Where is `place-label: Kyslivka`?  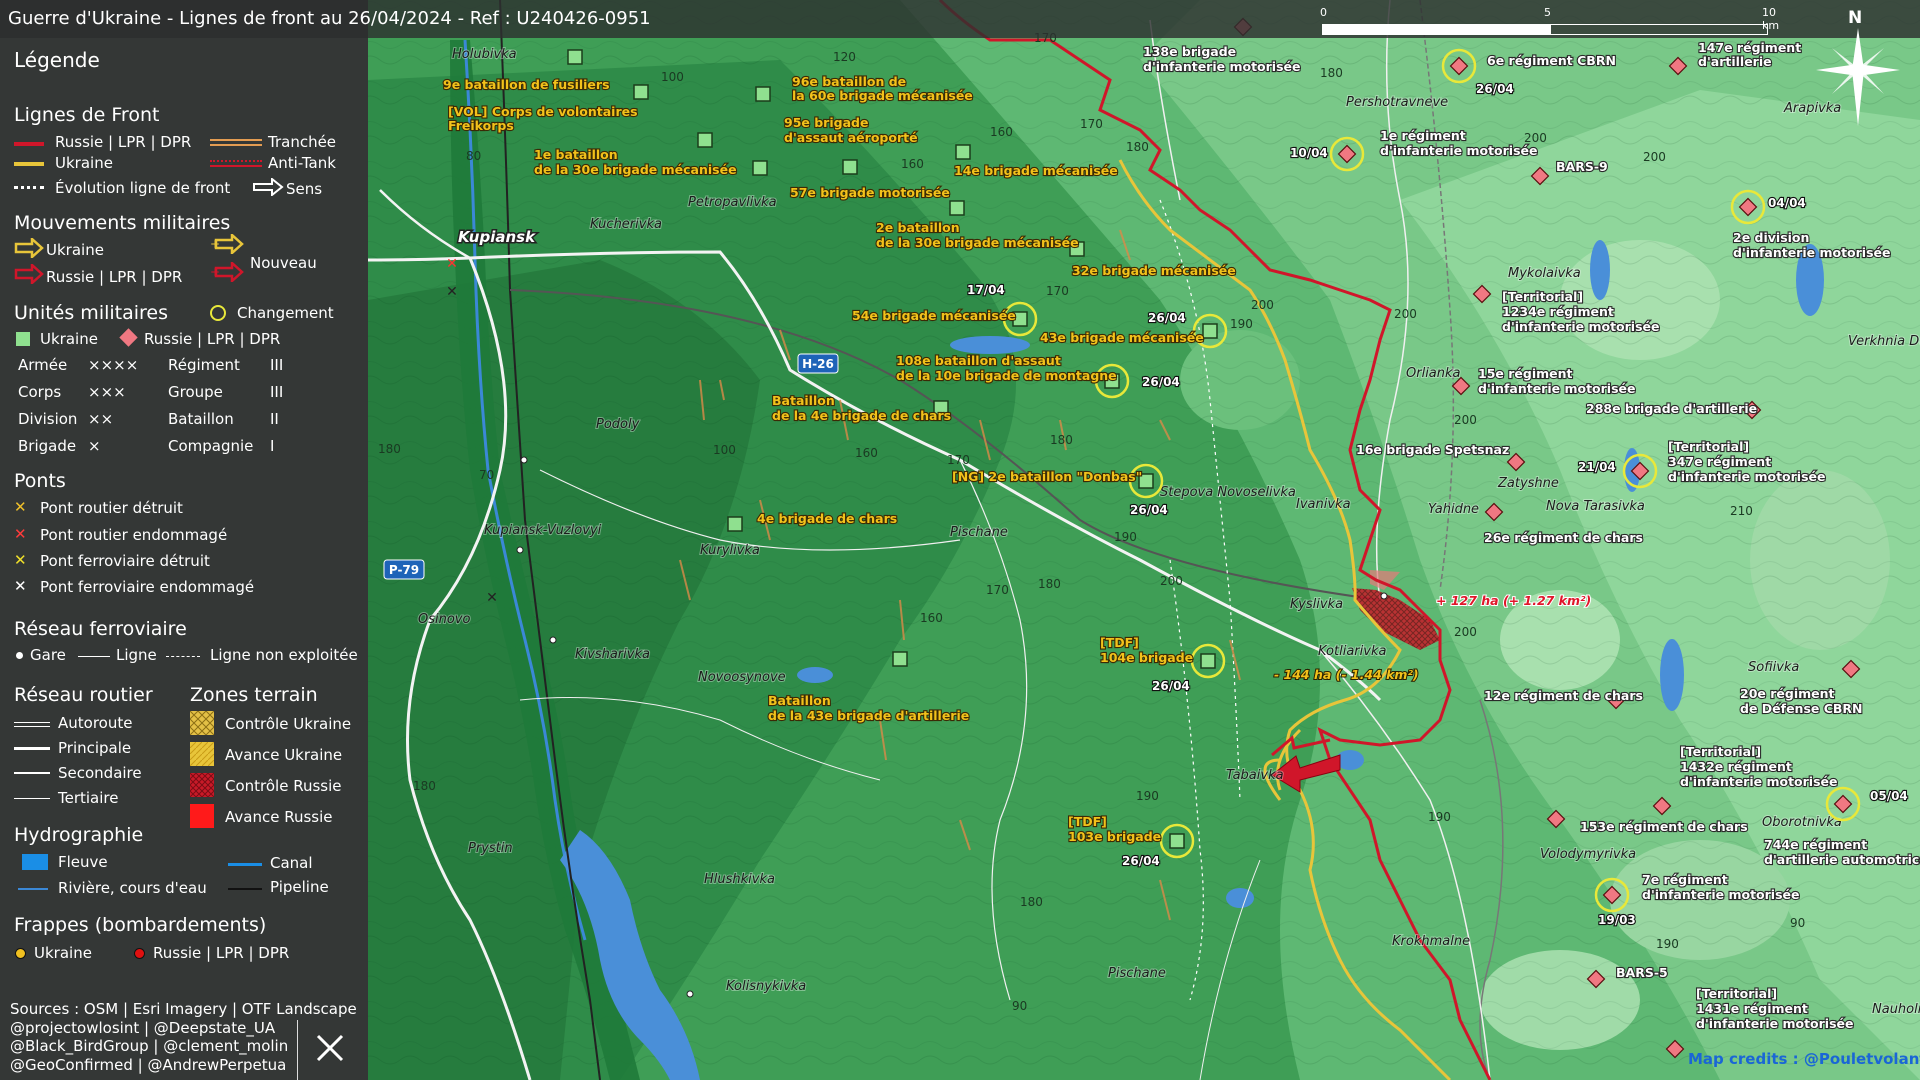 place-label: Kyslivka is located at coordinates (1316, 604).